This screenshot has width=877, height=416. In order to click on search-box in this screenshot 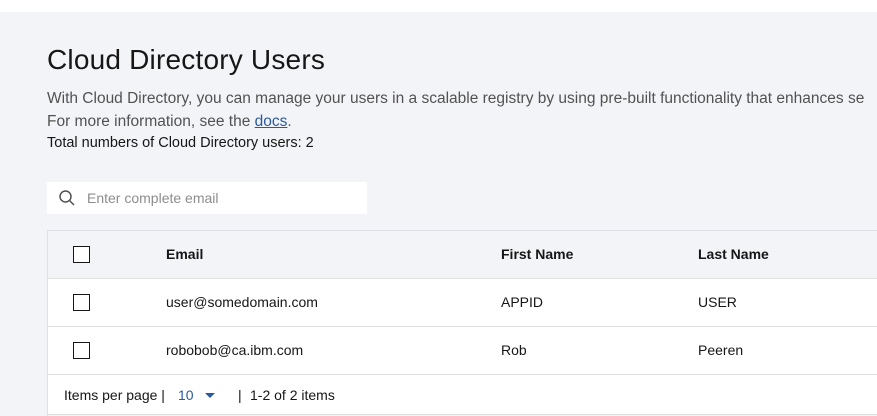, I will do `click(207, 198)`.